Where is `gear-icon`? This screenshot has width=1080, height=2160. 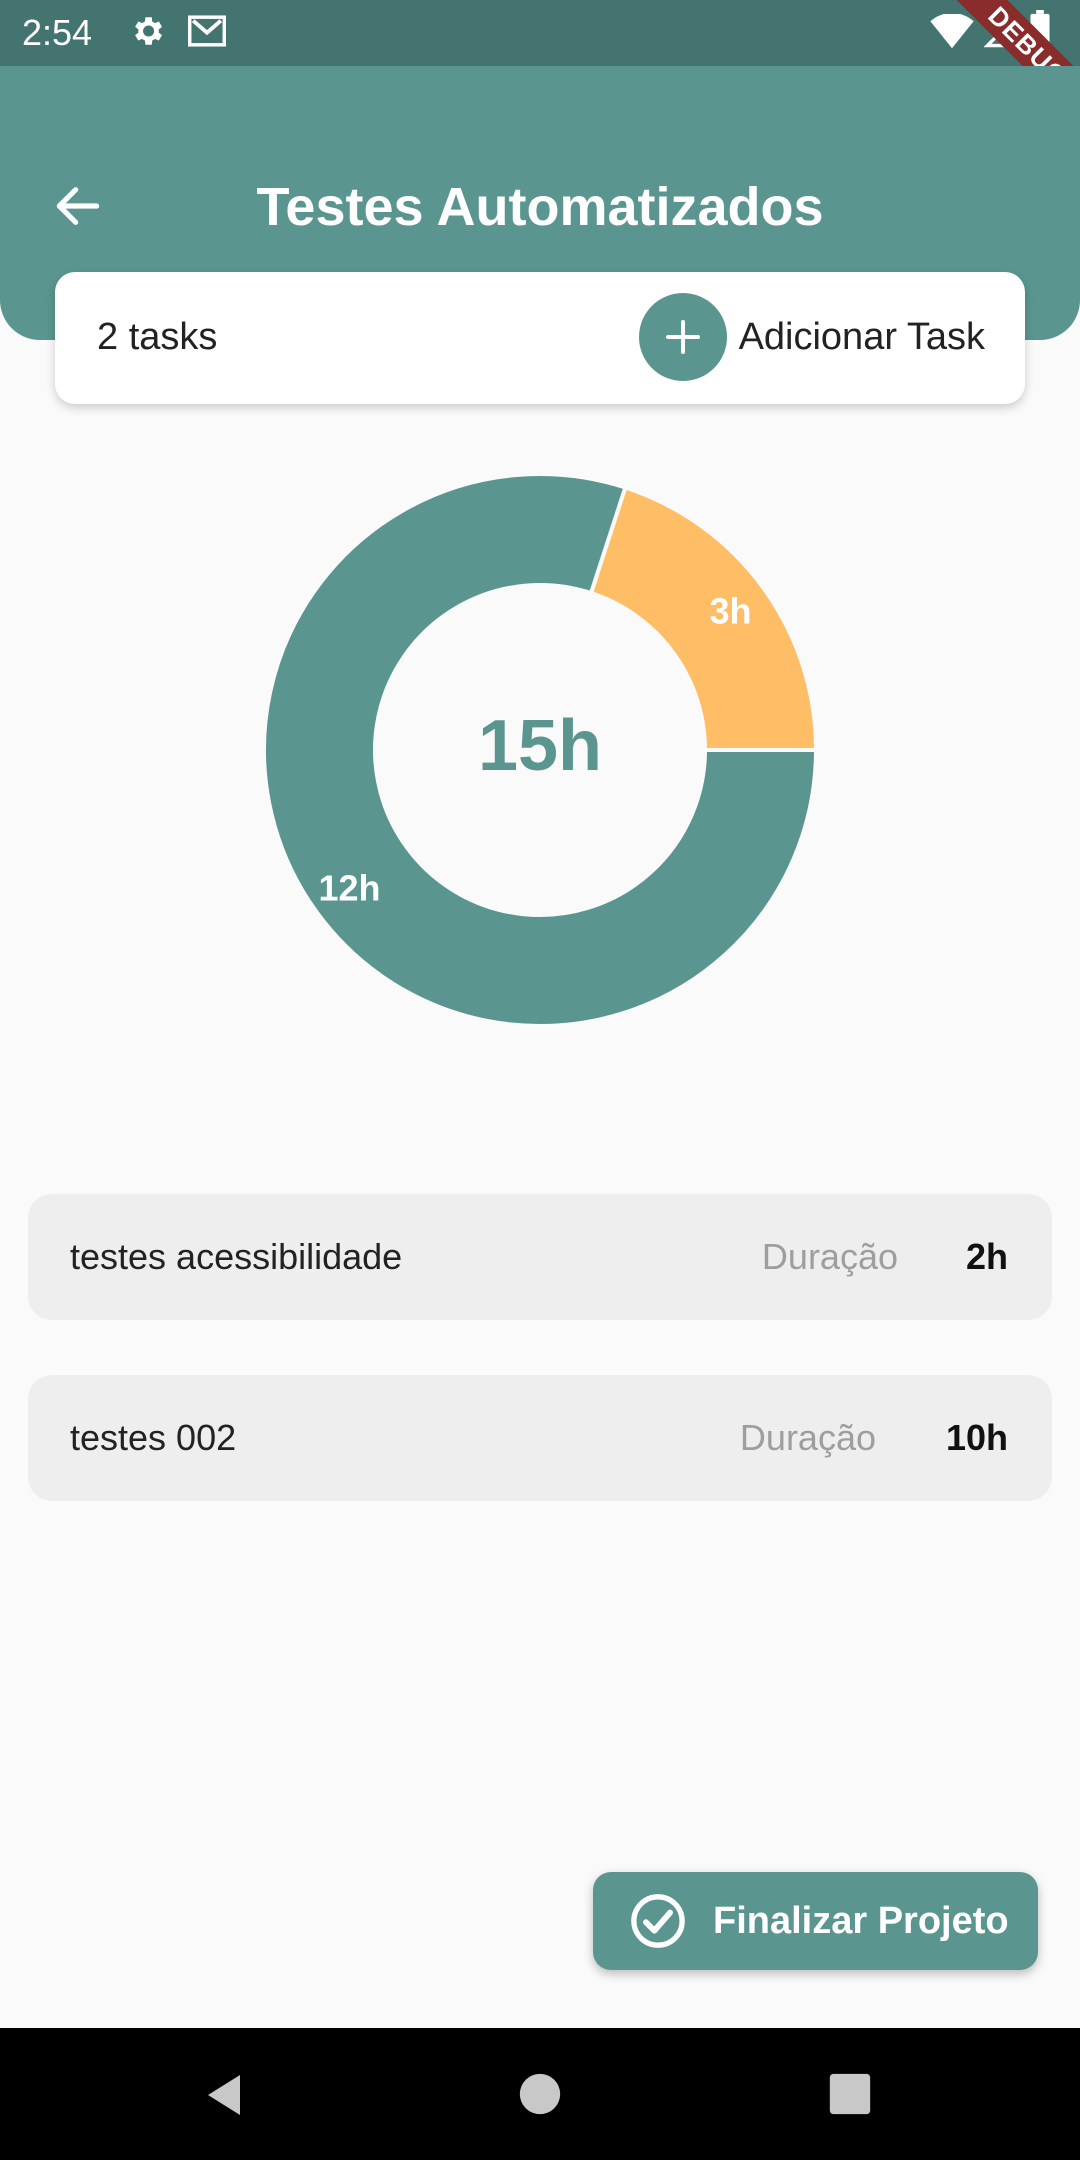
gear-icon is located at coordinates (149, 31).